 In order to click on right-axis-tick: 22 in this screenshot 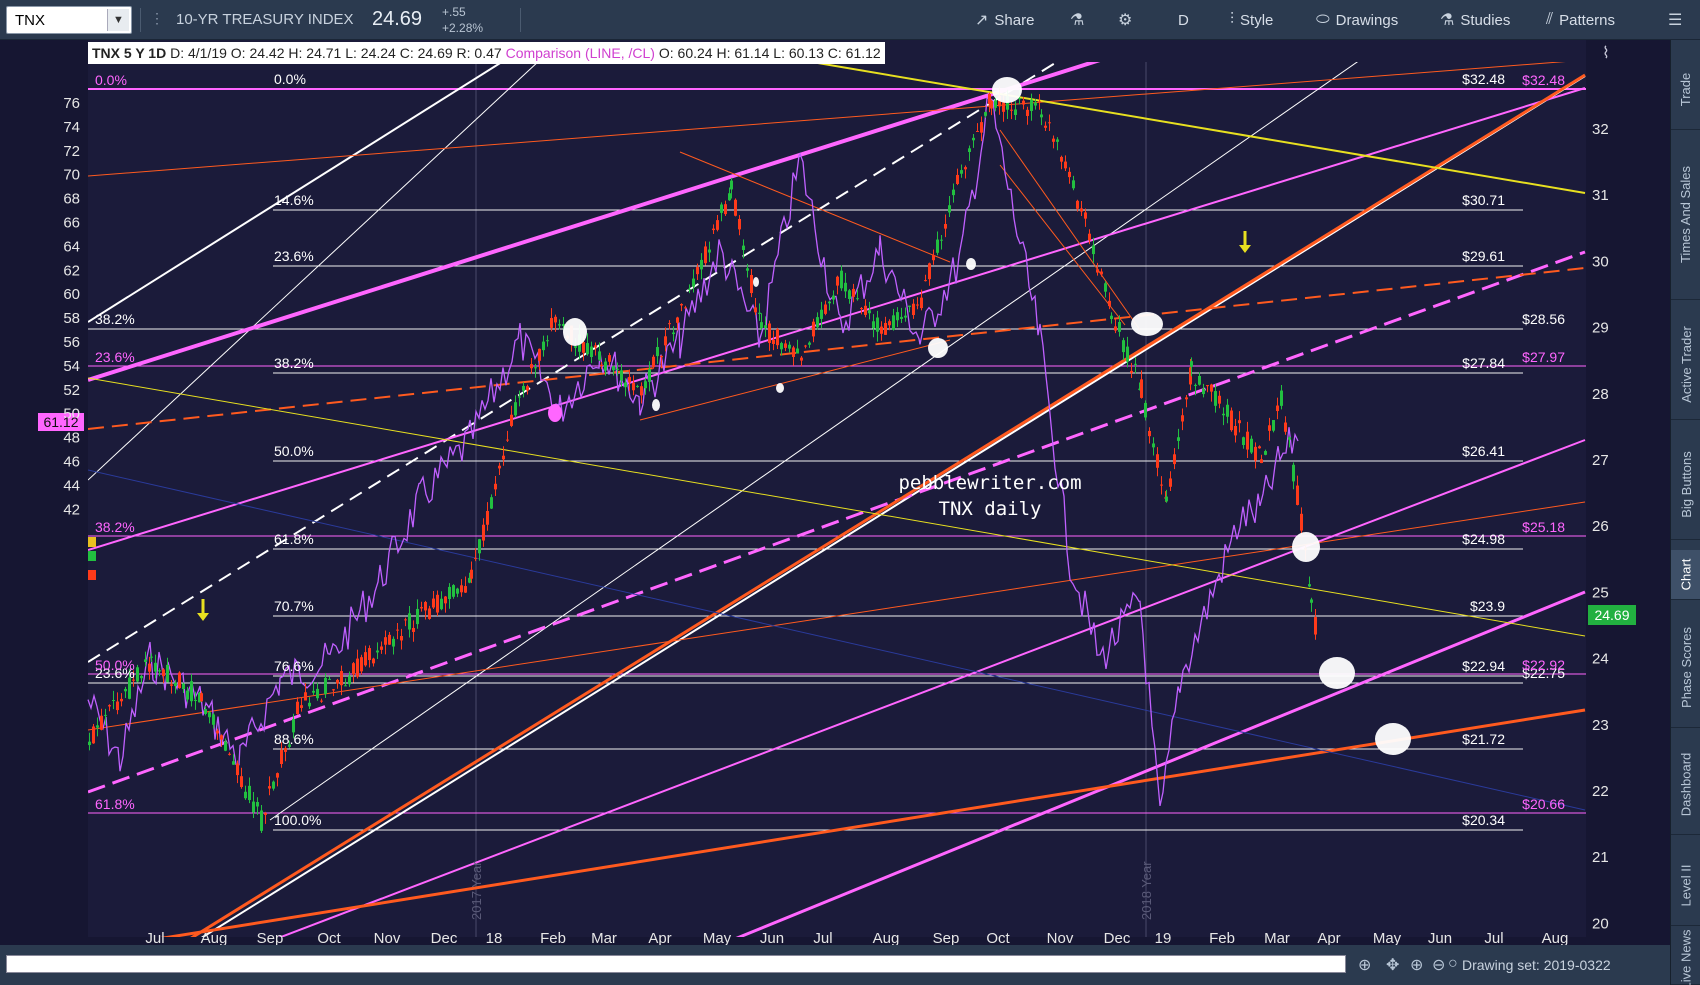, I will do `click(1600, 791)`.